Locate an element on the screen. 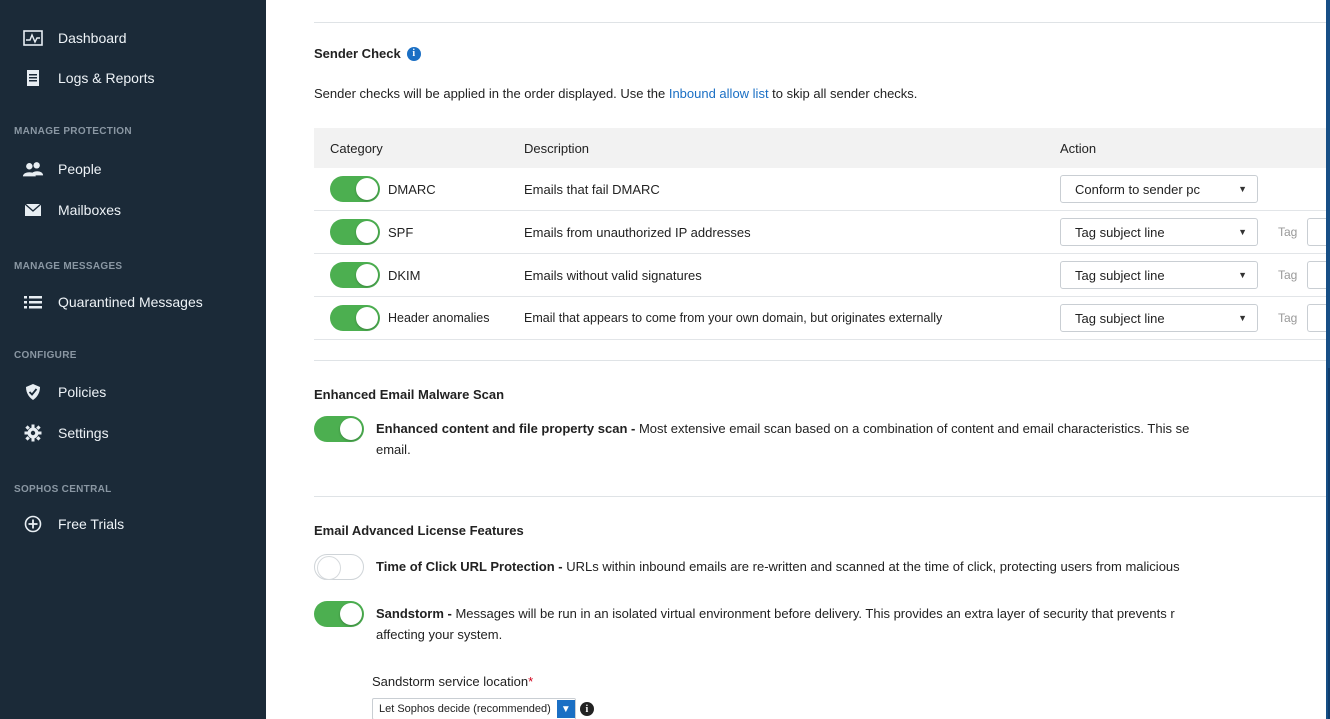 This screenshot has width=1330, height=719. section-header-manage-messages: MANAGE MESSAGES is located at coordinates (68, 266).